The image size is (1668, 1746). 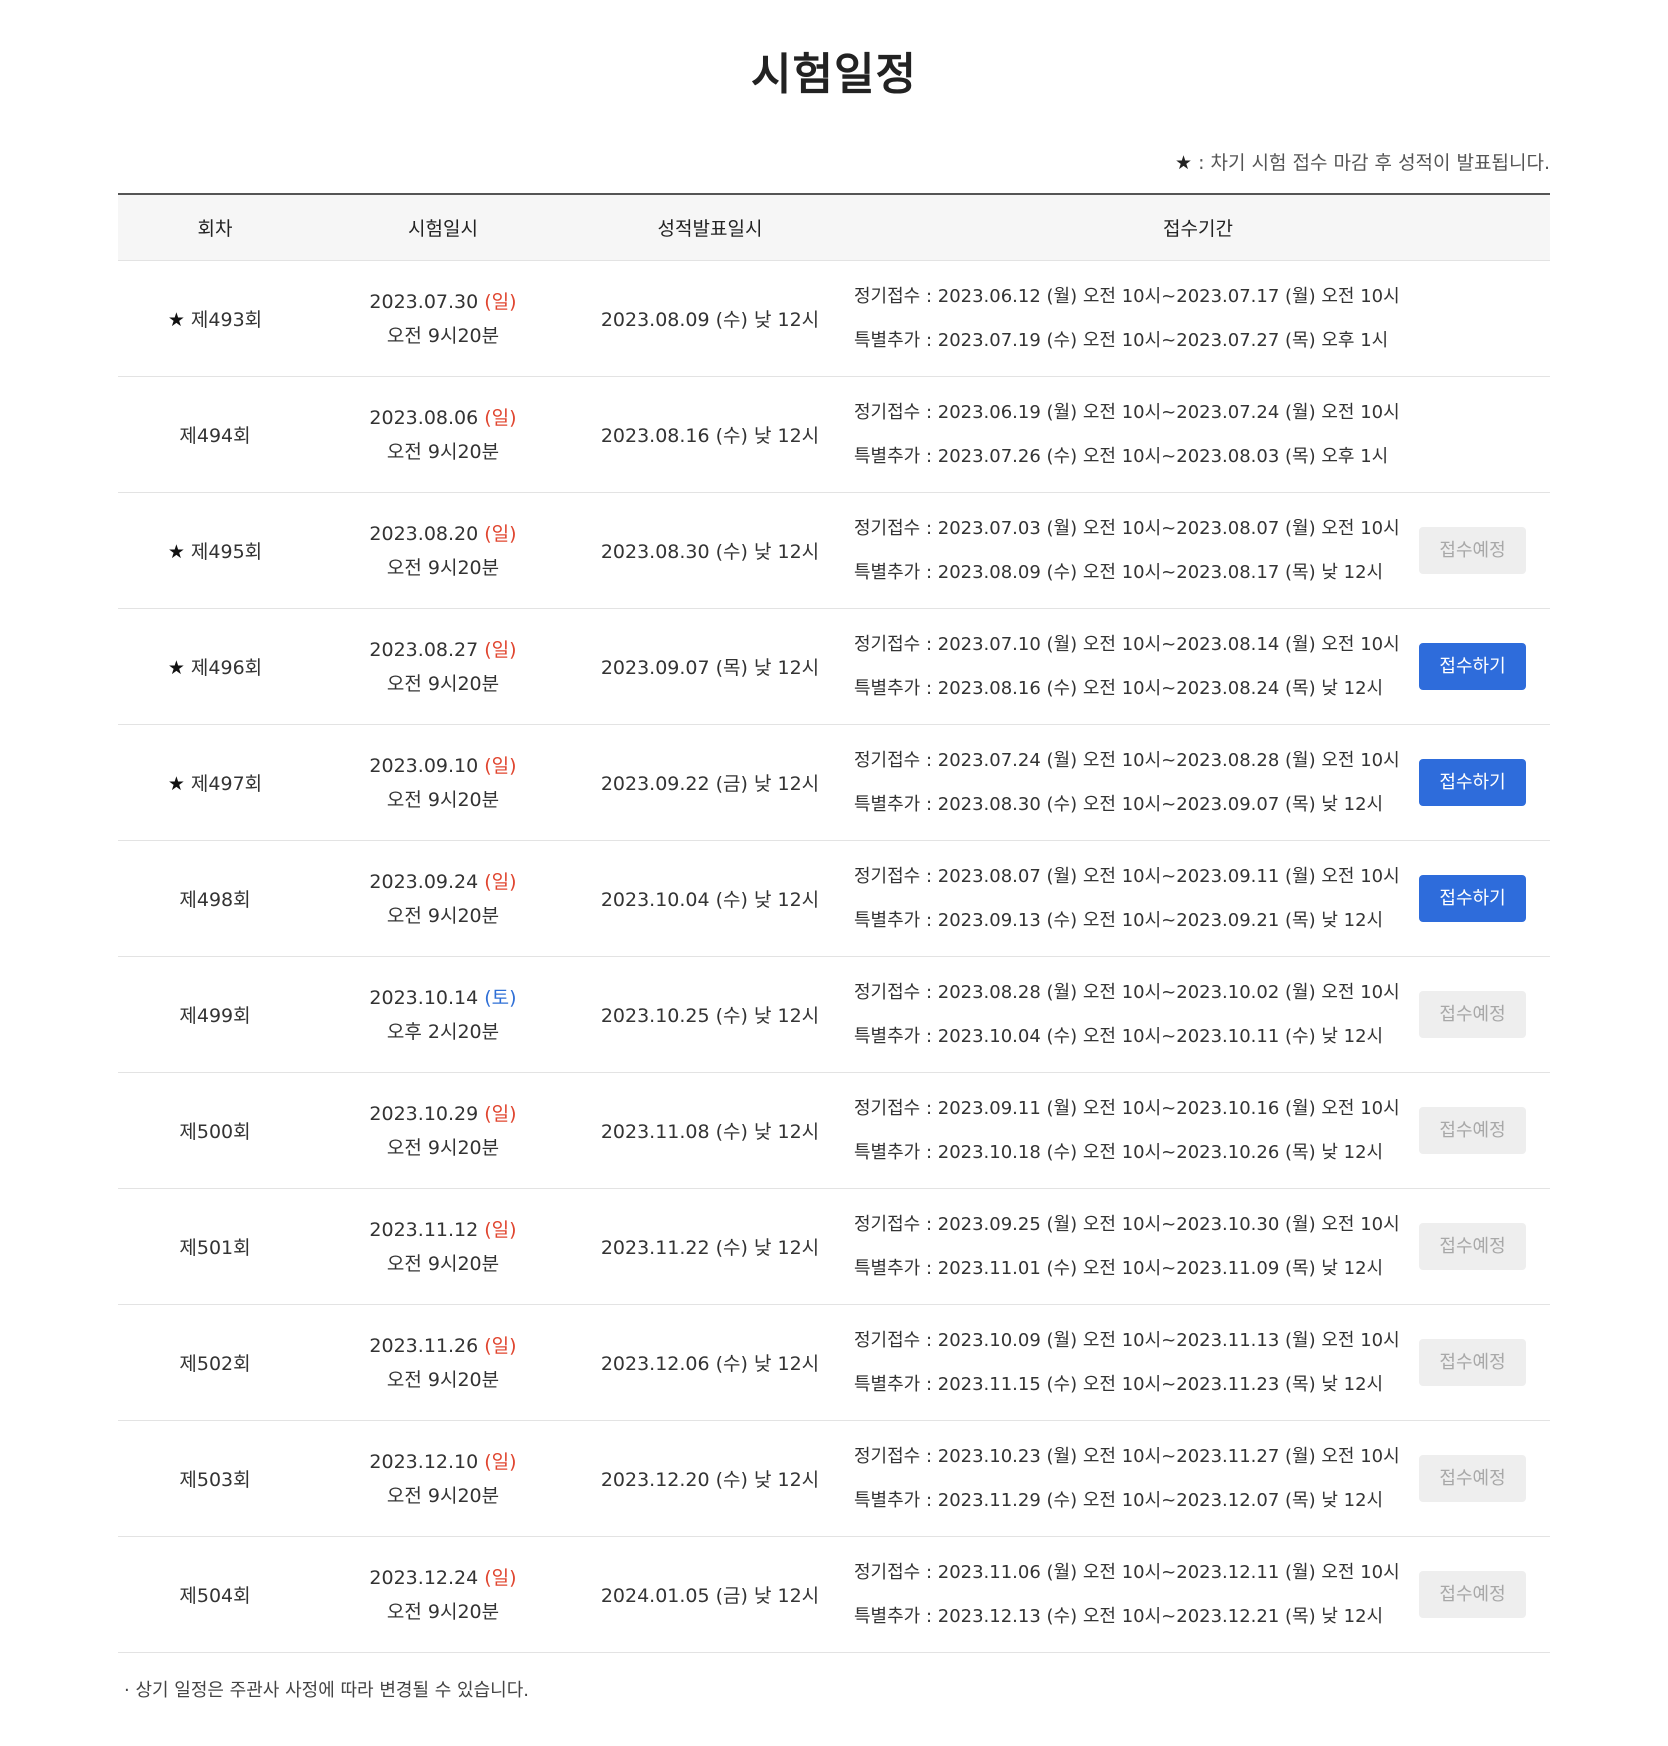 I want to click on exam-datetime-cell: 2023.11.26 (일) 오전 9시20분, so click(x=443, y=1362).